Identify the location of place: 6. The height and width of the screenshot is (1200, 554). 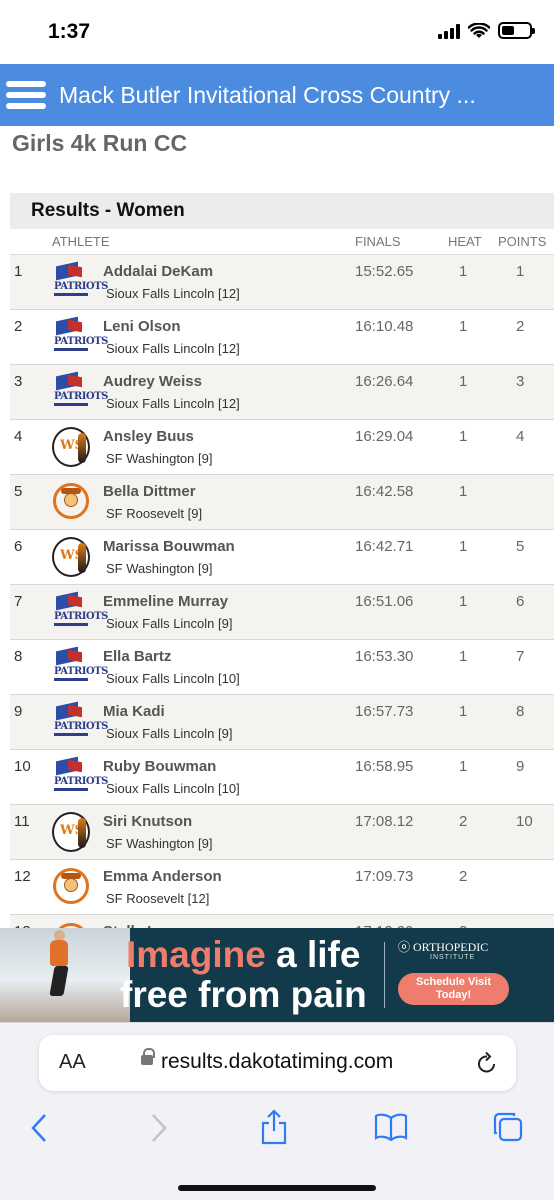
(18, 546).